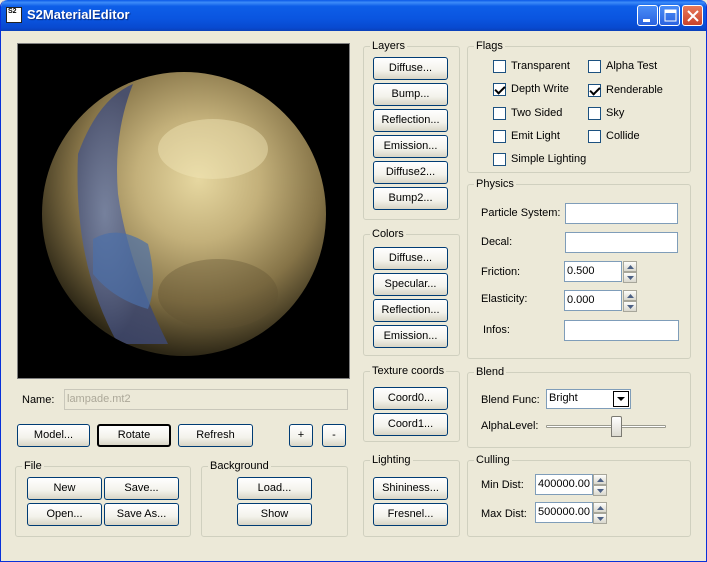 This screenshot has width=707, height=562. Describe the element at coordinates (579, 495) in the screenshot. I see `culling-group: Culling` at that location.